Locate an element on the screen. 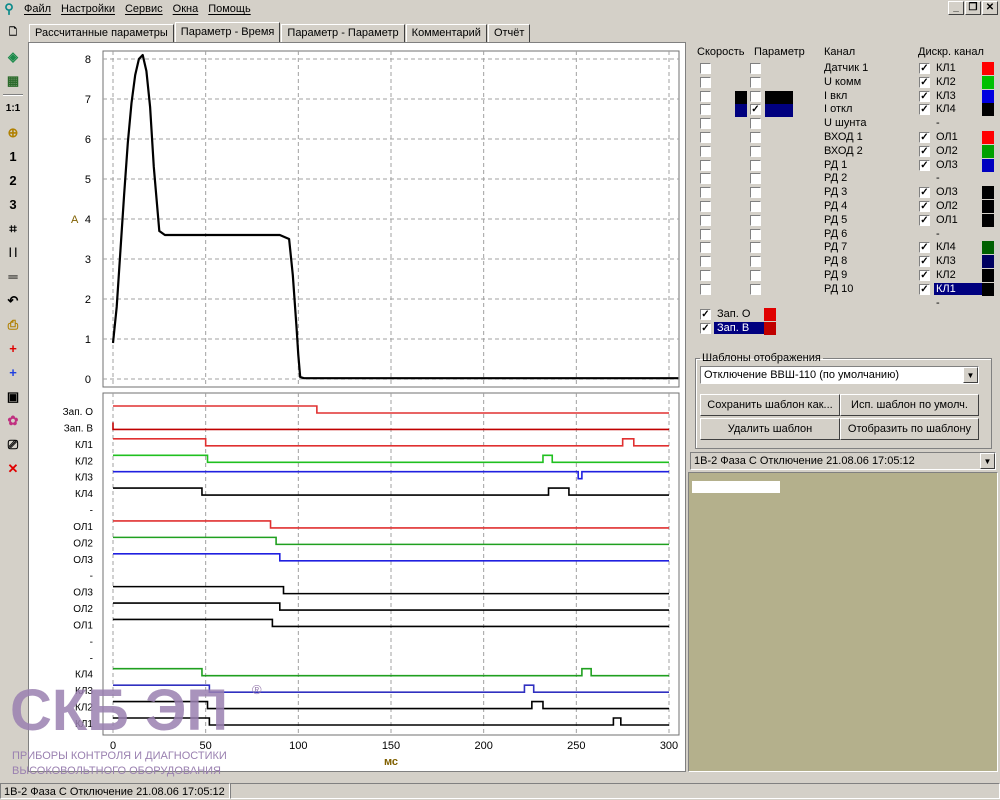 The height and width of the screenshot is (800, 1000). open-icon: ◈ is located at coordinates (13, 57).